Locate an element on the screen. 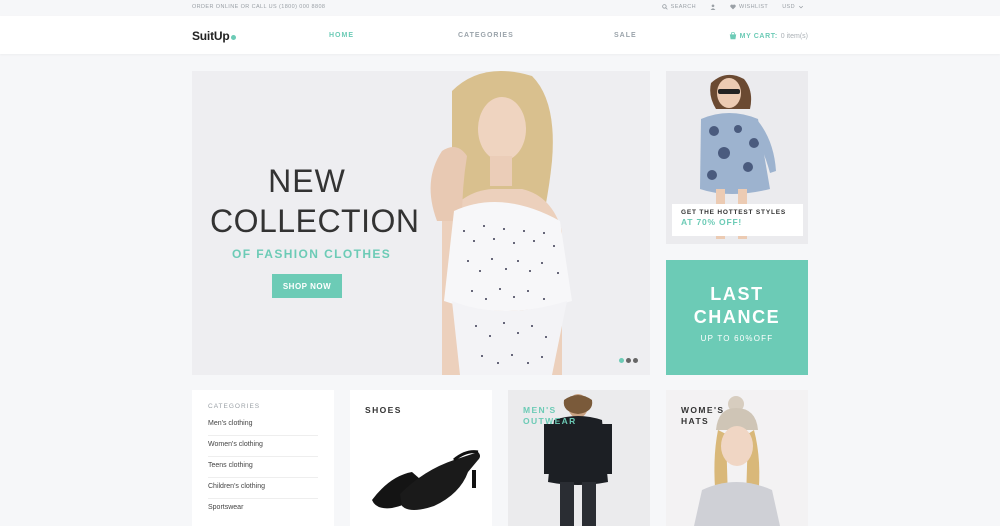 This screenshot has width=1000, height=526. search-icon is located at coordinates (664, 7).